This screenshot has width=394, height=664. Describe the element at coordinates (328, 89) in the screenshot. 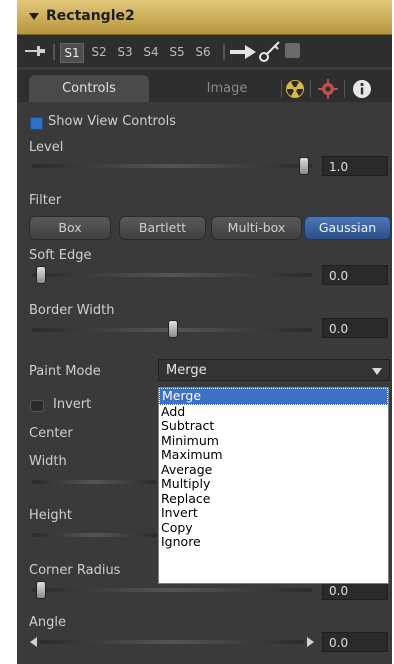

I see `gear-icon` at that location.